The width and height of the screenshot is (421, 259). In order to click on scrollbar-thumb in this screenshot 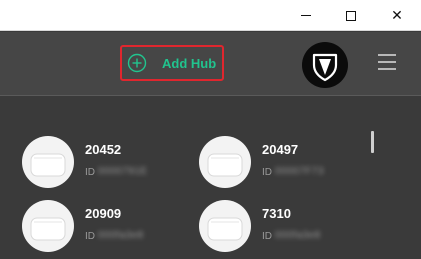, I will do `click(372, 142)`.